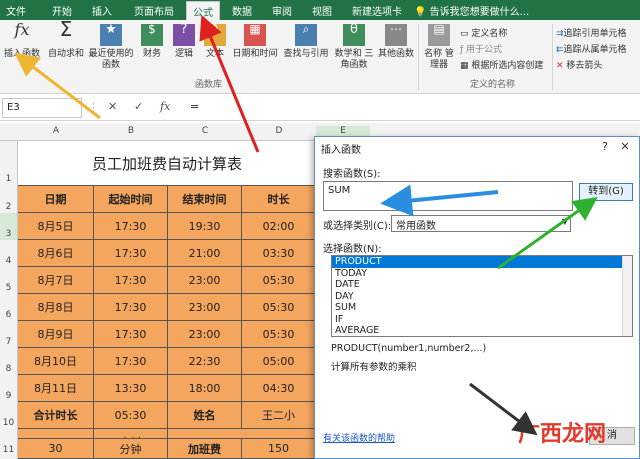 The width and height of the screenshot is (640, 459). What do you see at coordinates (229, 83) in the screenshot?
I see `annotation-arrow-red` at bounding box center [229, 83].